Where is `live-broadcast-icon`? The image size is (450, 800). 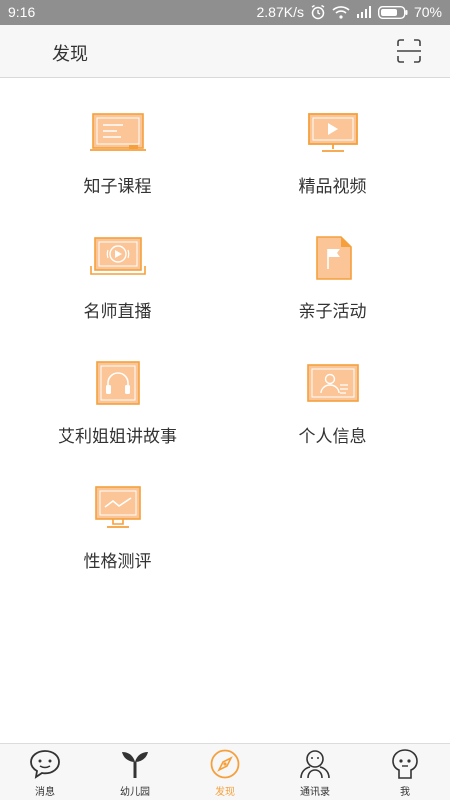 live-broadcast-icon is located at coordinates (118, 258).